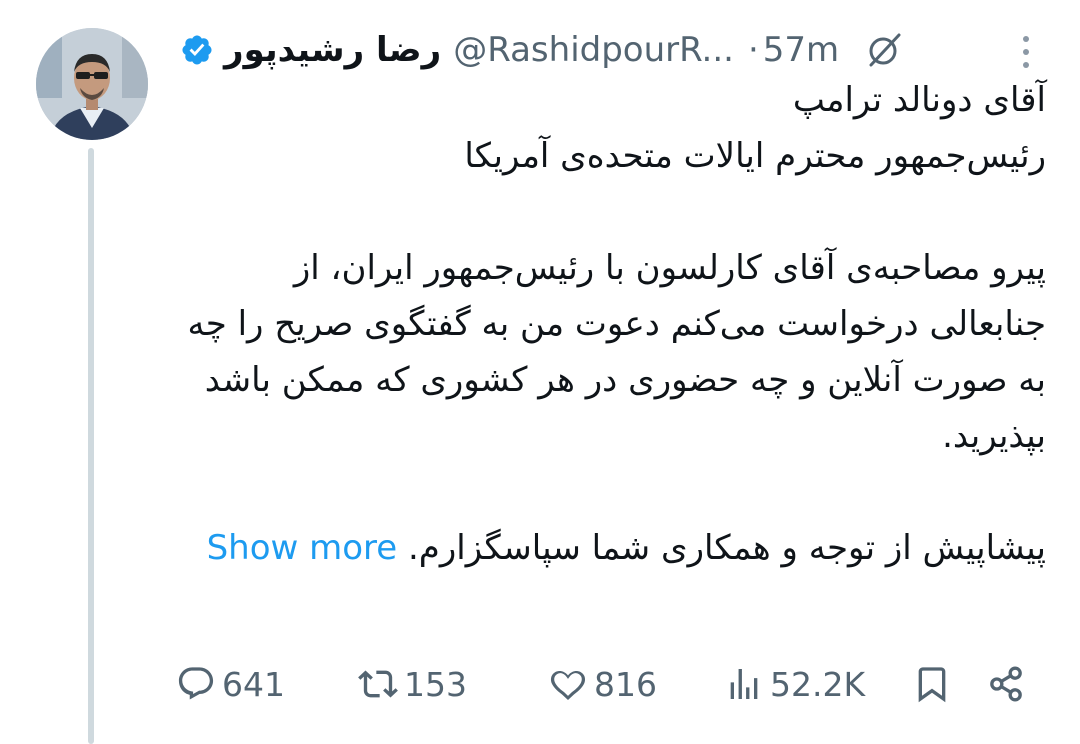 Image resolution: width=1080 pixels, height=744 pixels. What do you see at coordinates (568, 685) in the screenshot?
I see `heart-icon` at bounding box center [568, 685].